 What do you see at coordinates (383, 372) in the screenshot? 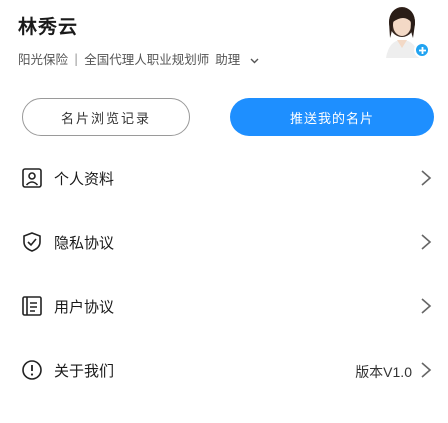
I see `version-label: 版本V1.0` at bounding box center [383, 372].